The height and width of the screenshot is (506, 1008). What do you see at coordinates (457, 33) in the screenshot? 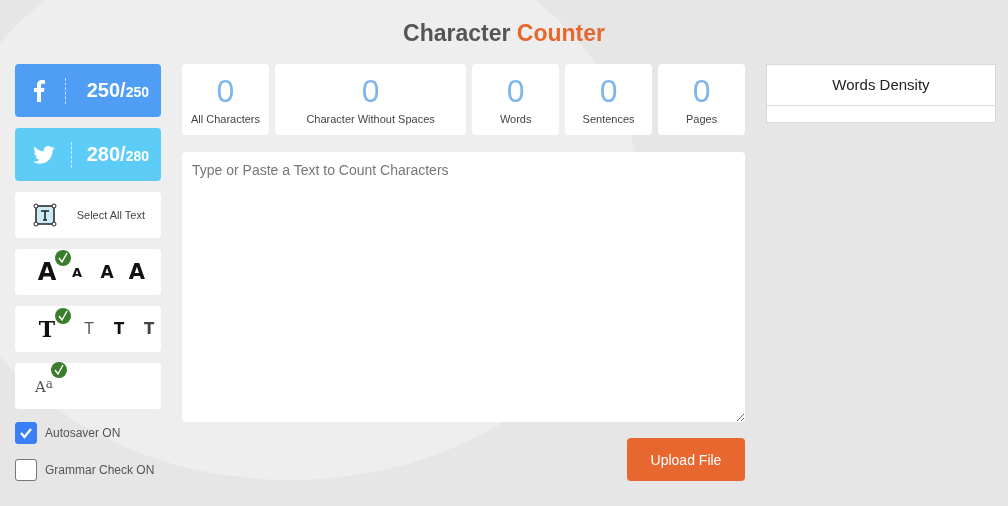
I see `title-text: Character` at bounding box center [457, 33].